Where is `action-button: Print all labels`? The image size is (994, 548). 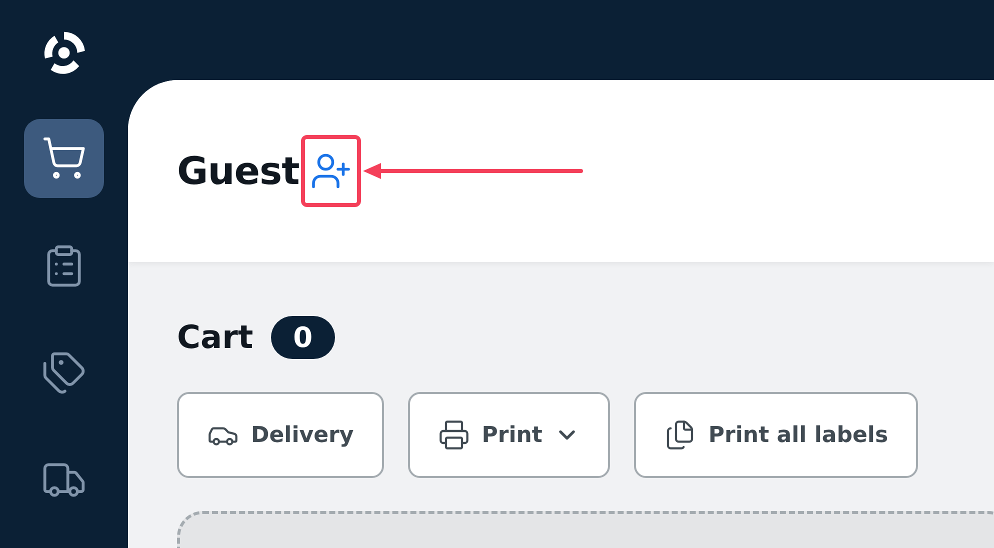 action-button: Print all labels is located at coordinates (776, 435).